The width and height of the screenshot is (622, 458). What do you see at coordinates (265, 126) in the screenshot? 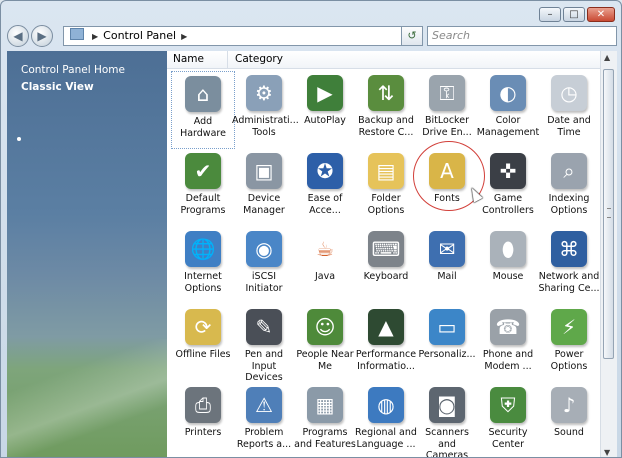
I see `item-label: Administrati... Tools` at bounding box center [265, 126].